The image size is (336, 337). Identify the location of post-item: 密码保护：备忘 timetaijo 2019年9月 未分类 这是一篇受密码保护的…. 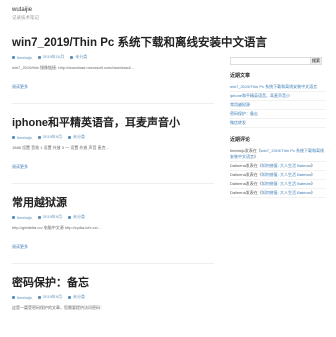
(113, 300).